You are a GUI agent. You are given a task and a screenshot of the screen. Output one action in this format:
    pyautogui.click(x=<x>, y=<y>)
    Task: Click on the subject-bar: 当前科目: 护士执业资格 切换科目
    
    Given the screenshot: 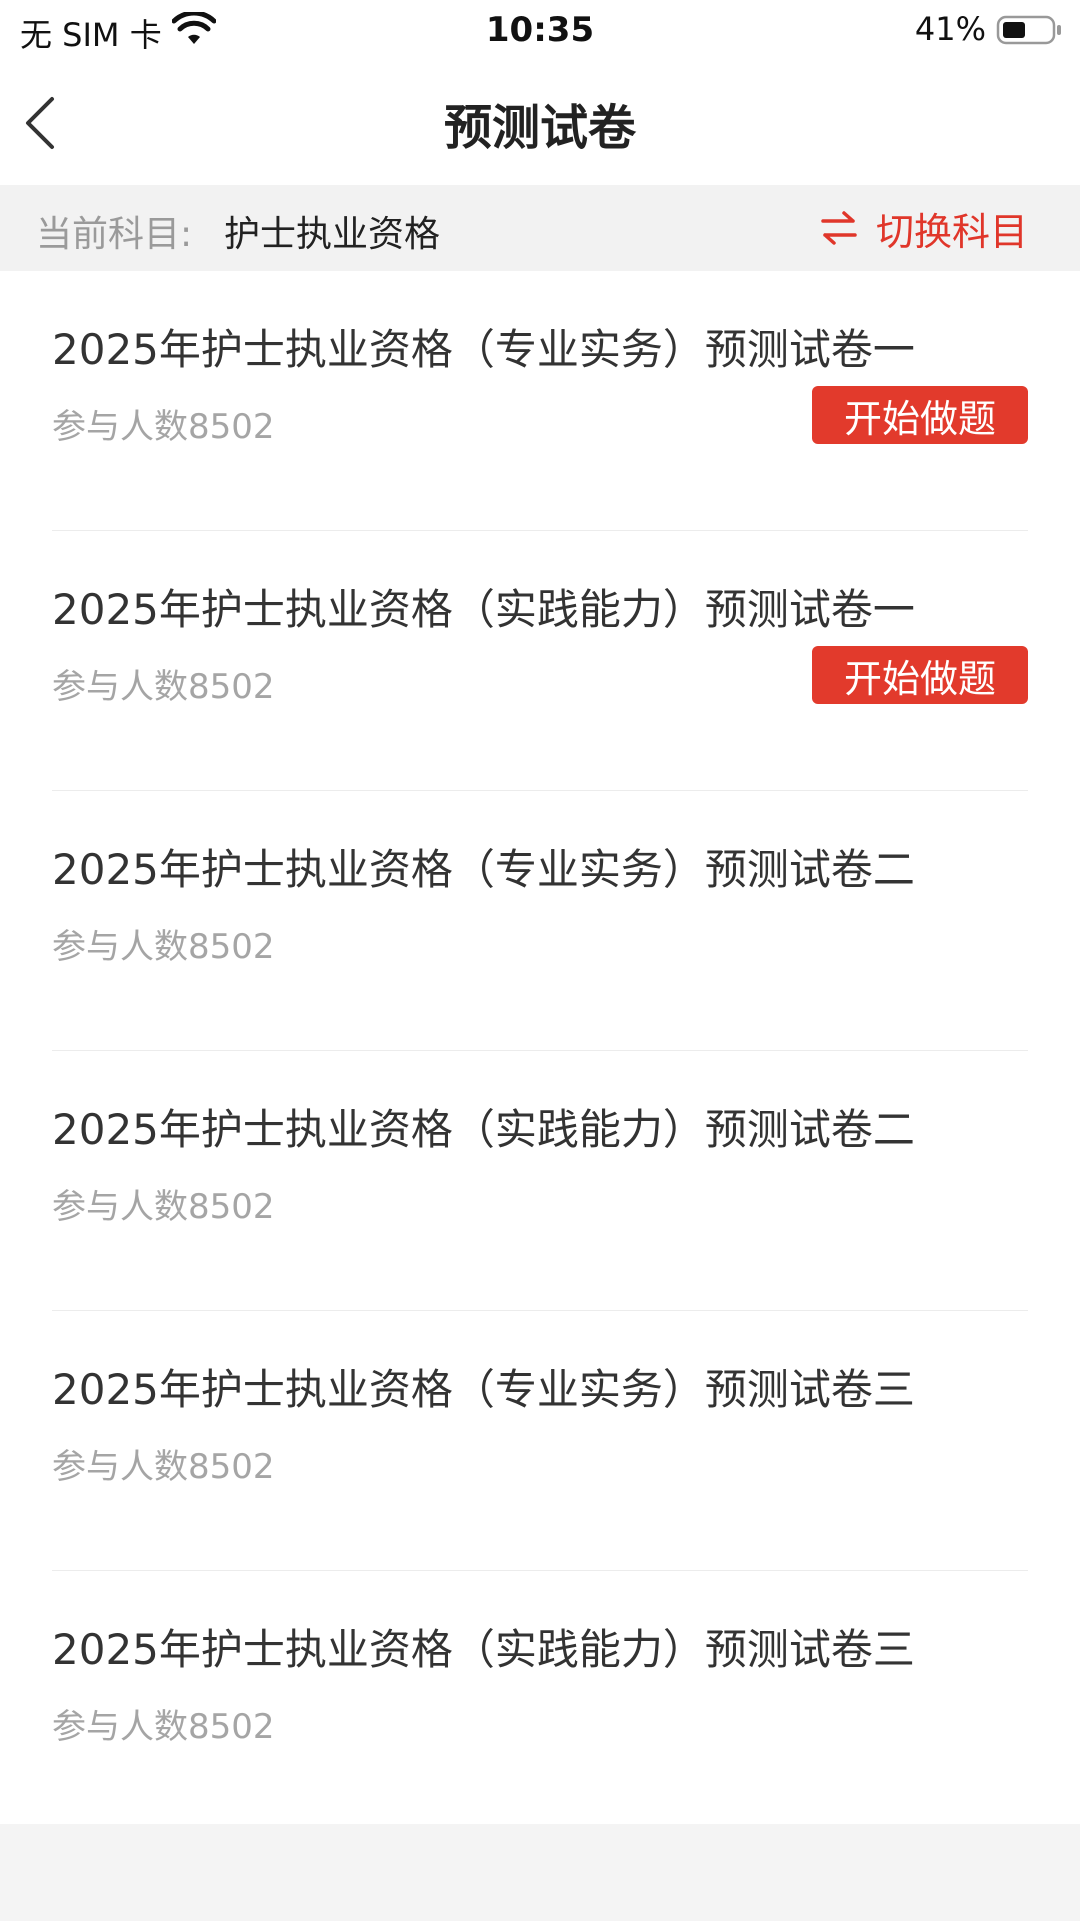 What is the action you would take?
    pyautogui.click(x=540, y=228)
    